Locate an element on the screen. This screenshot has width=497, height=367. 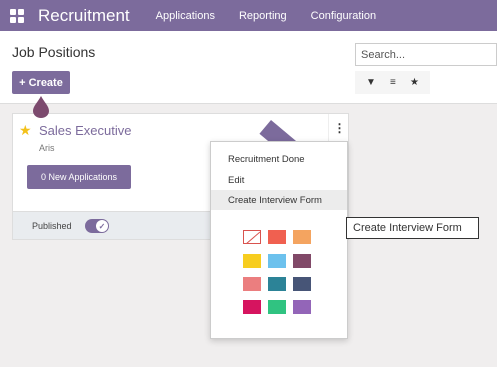
menu-item-recruitment-done: Recruitment Done is located at coordinates (279, 159).